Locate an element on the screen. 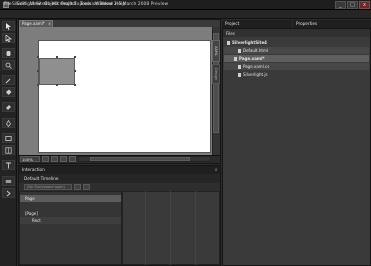  controls-tool is located at coordinates (8, 181).